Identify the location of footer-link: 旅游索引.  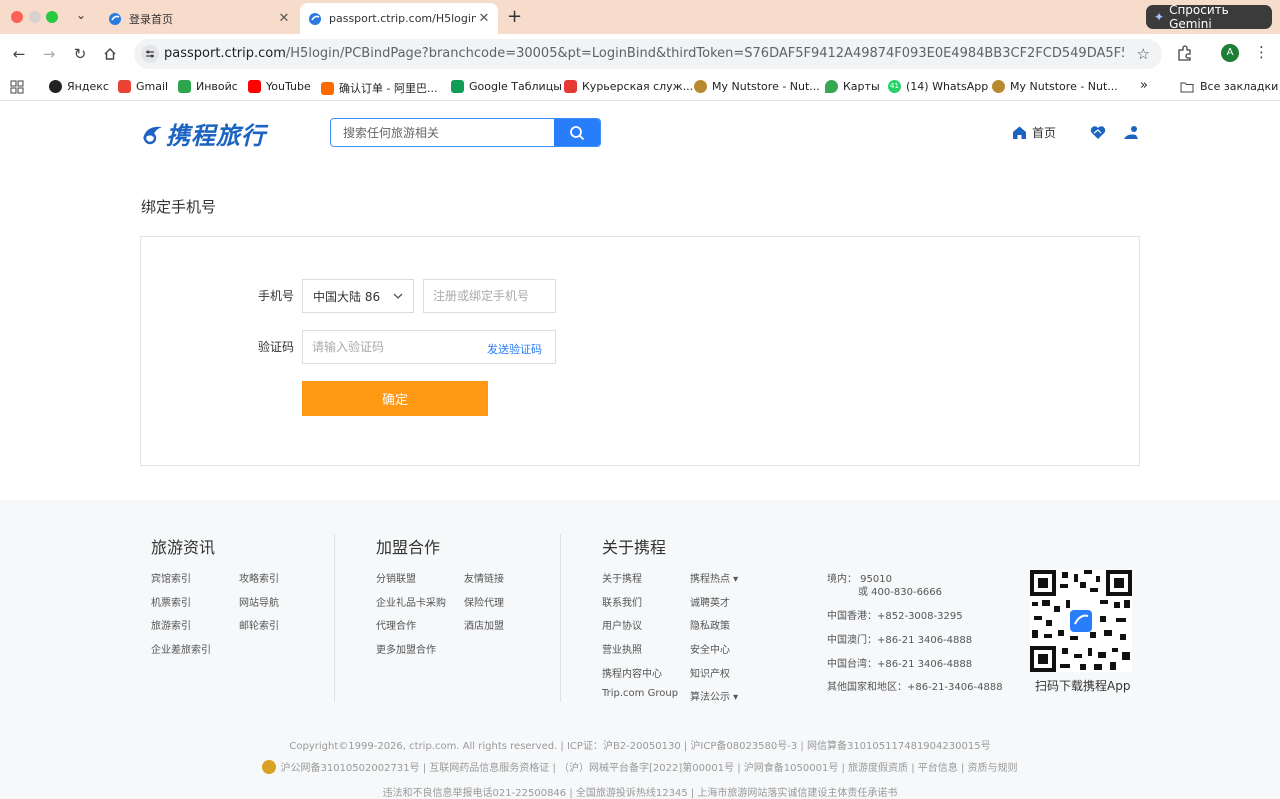
(171, 624).